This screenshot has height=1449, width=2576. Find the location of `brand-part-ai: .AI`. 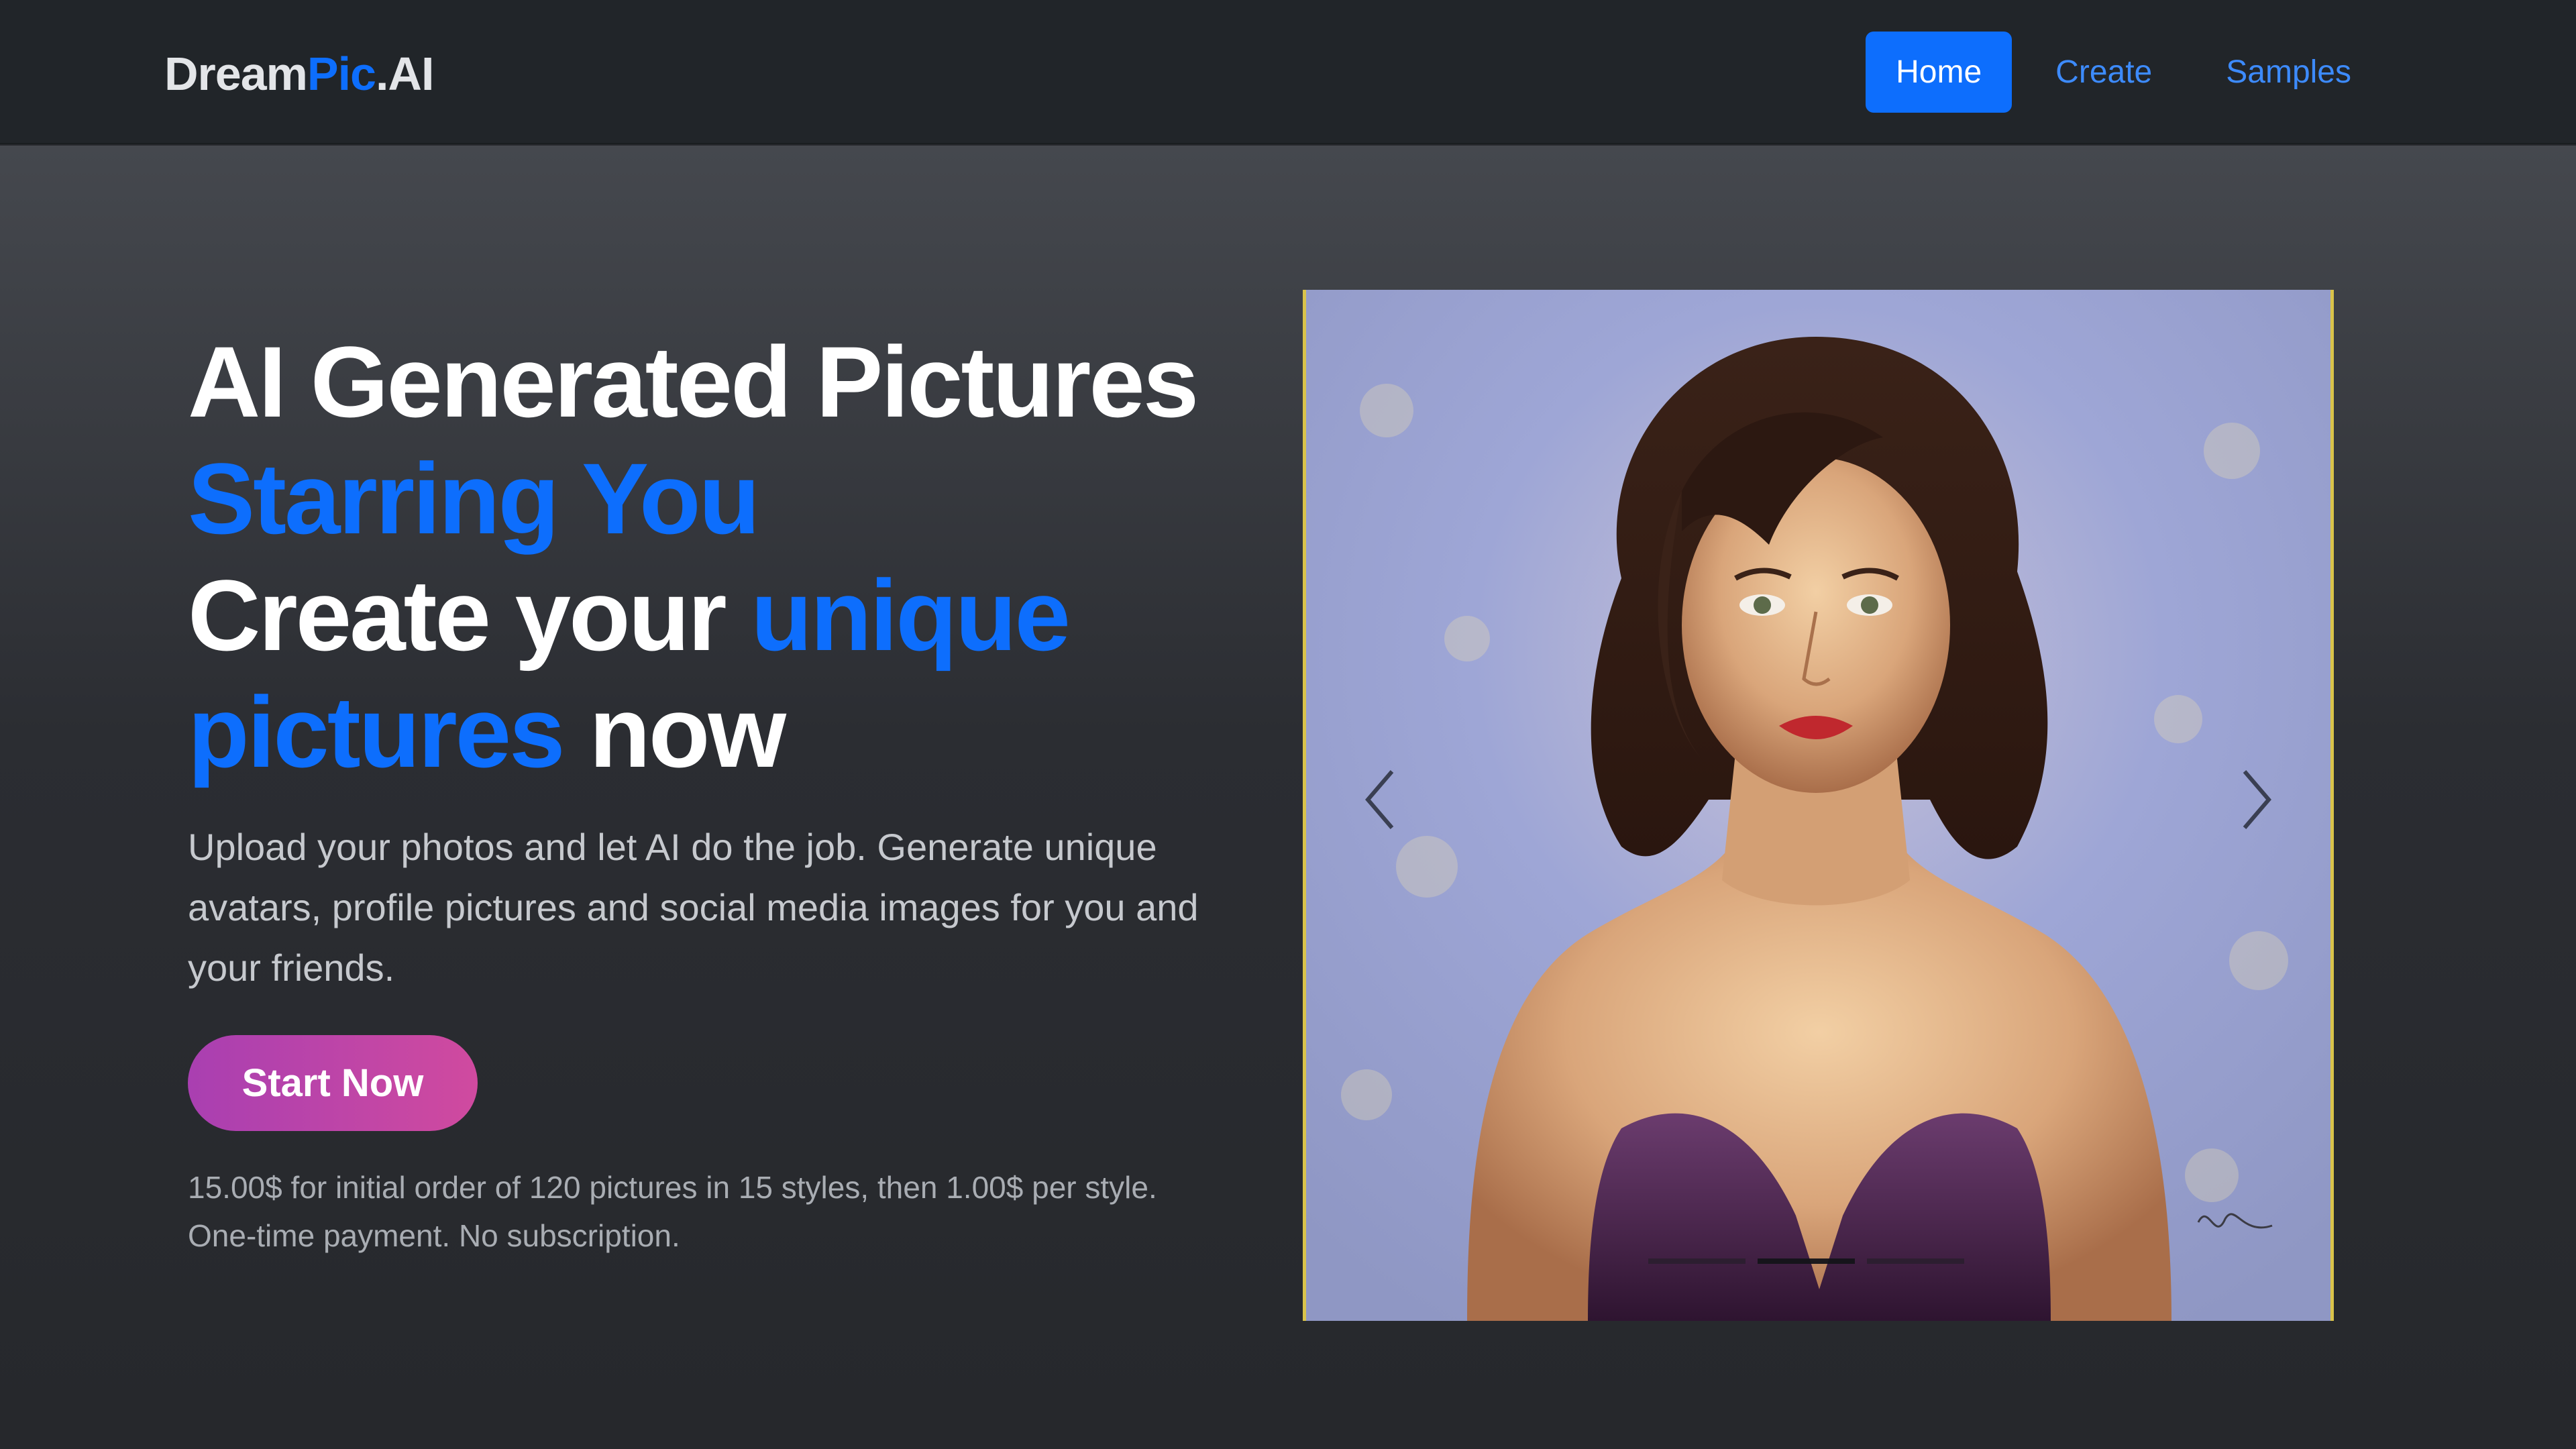

brand-part-ai: .AI is located at coordinates (404, 74).